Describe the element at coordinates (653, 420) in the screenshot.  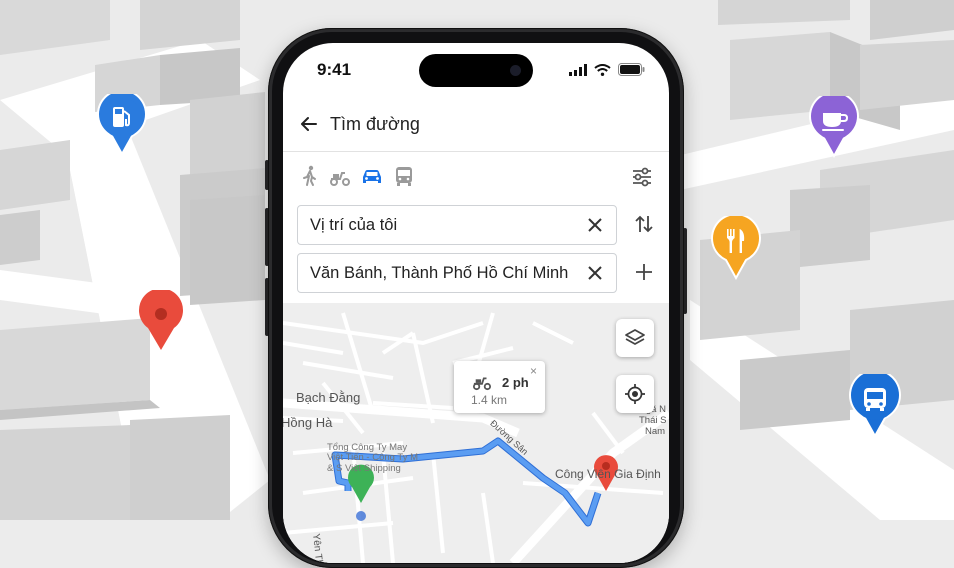
I see `map-label-street-right2: Thái S` at that location.